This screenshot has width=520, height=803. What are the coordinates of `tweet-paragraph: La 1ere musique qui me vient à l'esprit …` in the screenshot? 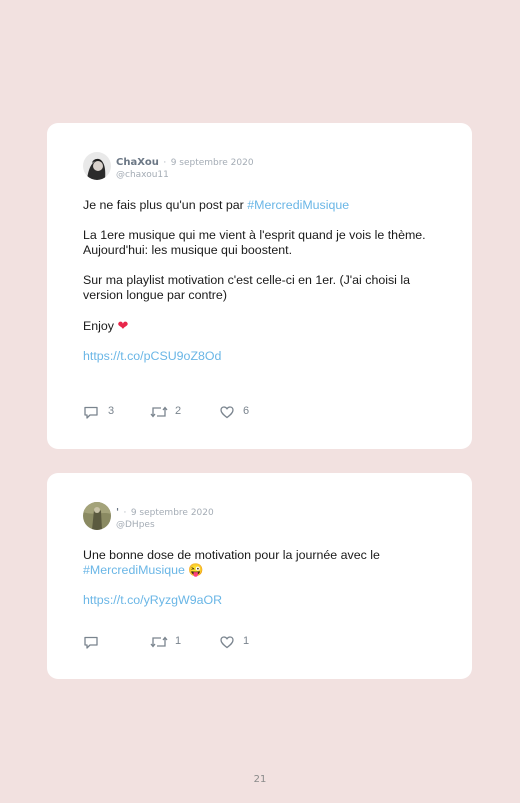 It's located at (268, 243).